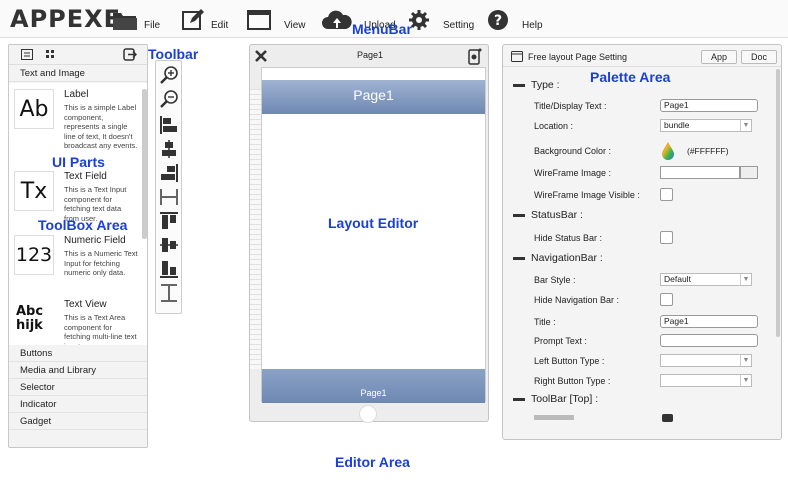 This screenshot has height=491, width=788. What do you see at coordinates (136, 20) in the screenshot?
I see `menu-file: File` at bounding box center [136, 20].